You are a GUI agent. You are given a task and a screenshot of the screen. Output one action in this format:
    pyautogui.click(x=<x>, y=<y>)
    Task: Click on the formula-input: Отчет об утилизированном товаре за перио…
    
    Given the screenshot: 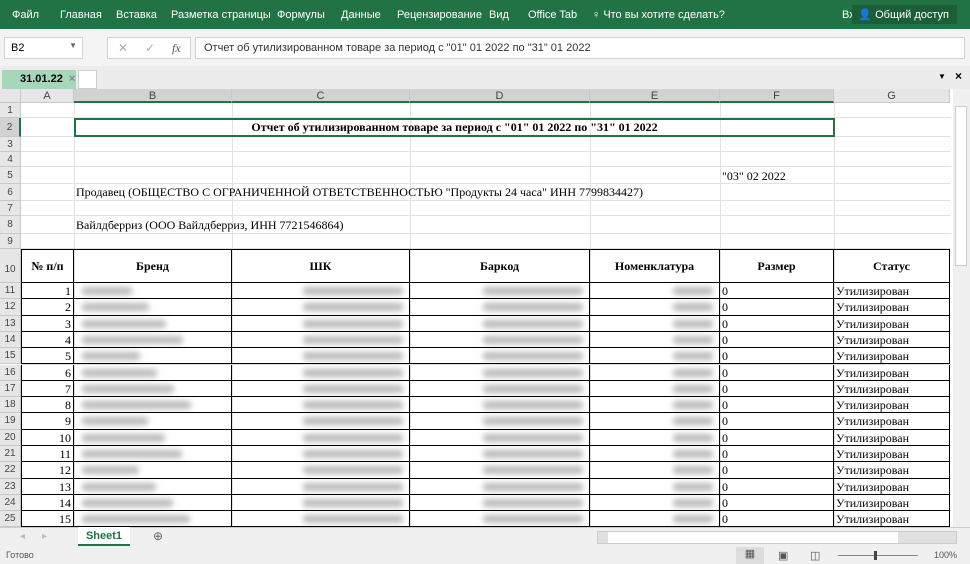 What is the action you would take?
    pyautogui.click(x=580, y=48)
    